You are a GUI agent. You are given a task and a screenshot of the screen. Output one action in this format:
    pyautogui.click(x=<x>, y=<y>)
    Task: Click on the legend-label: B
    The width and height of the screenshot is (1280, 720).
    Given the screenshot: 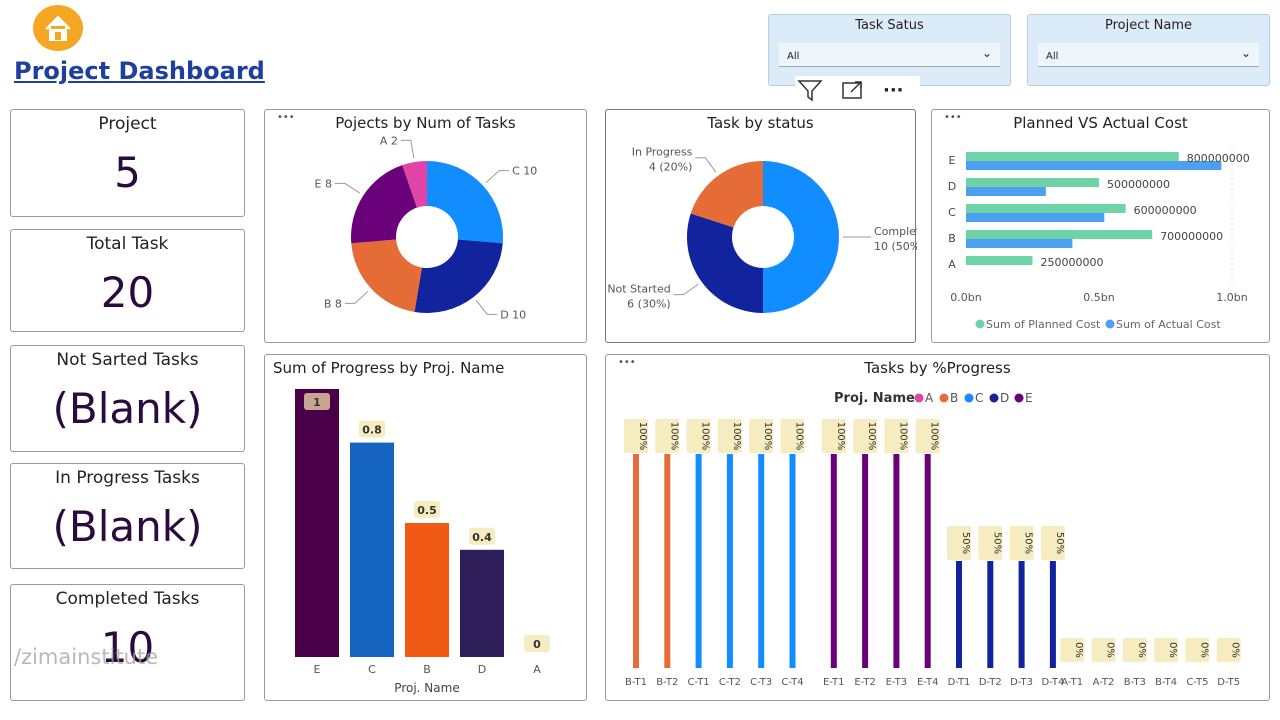 What is the action you would take?
    pyautogui.click(x=954, y=398)
    